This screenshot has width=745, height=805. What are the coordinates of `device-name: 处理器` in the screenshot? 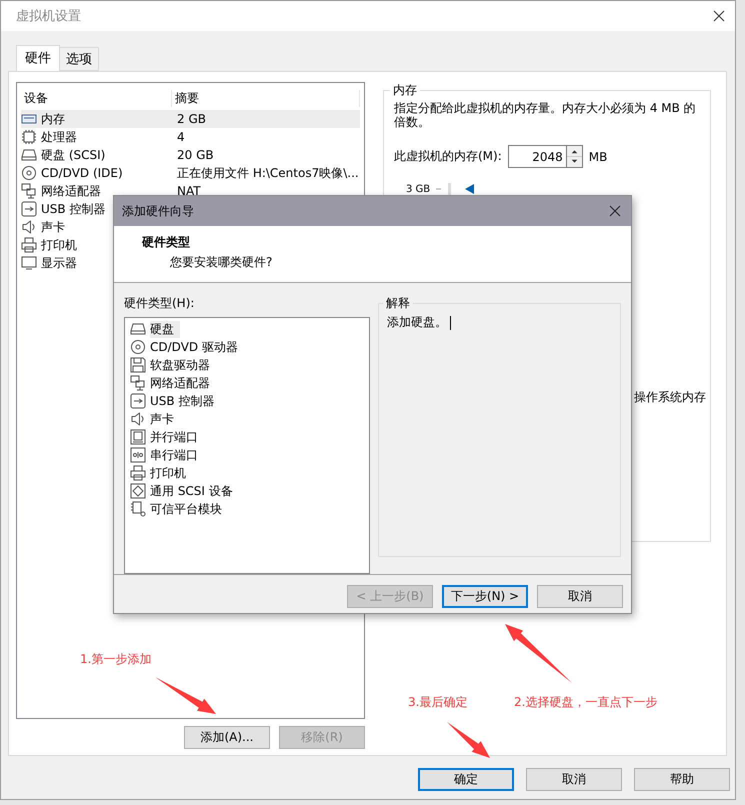 It's located at (59, 137).